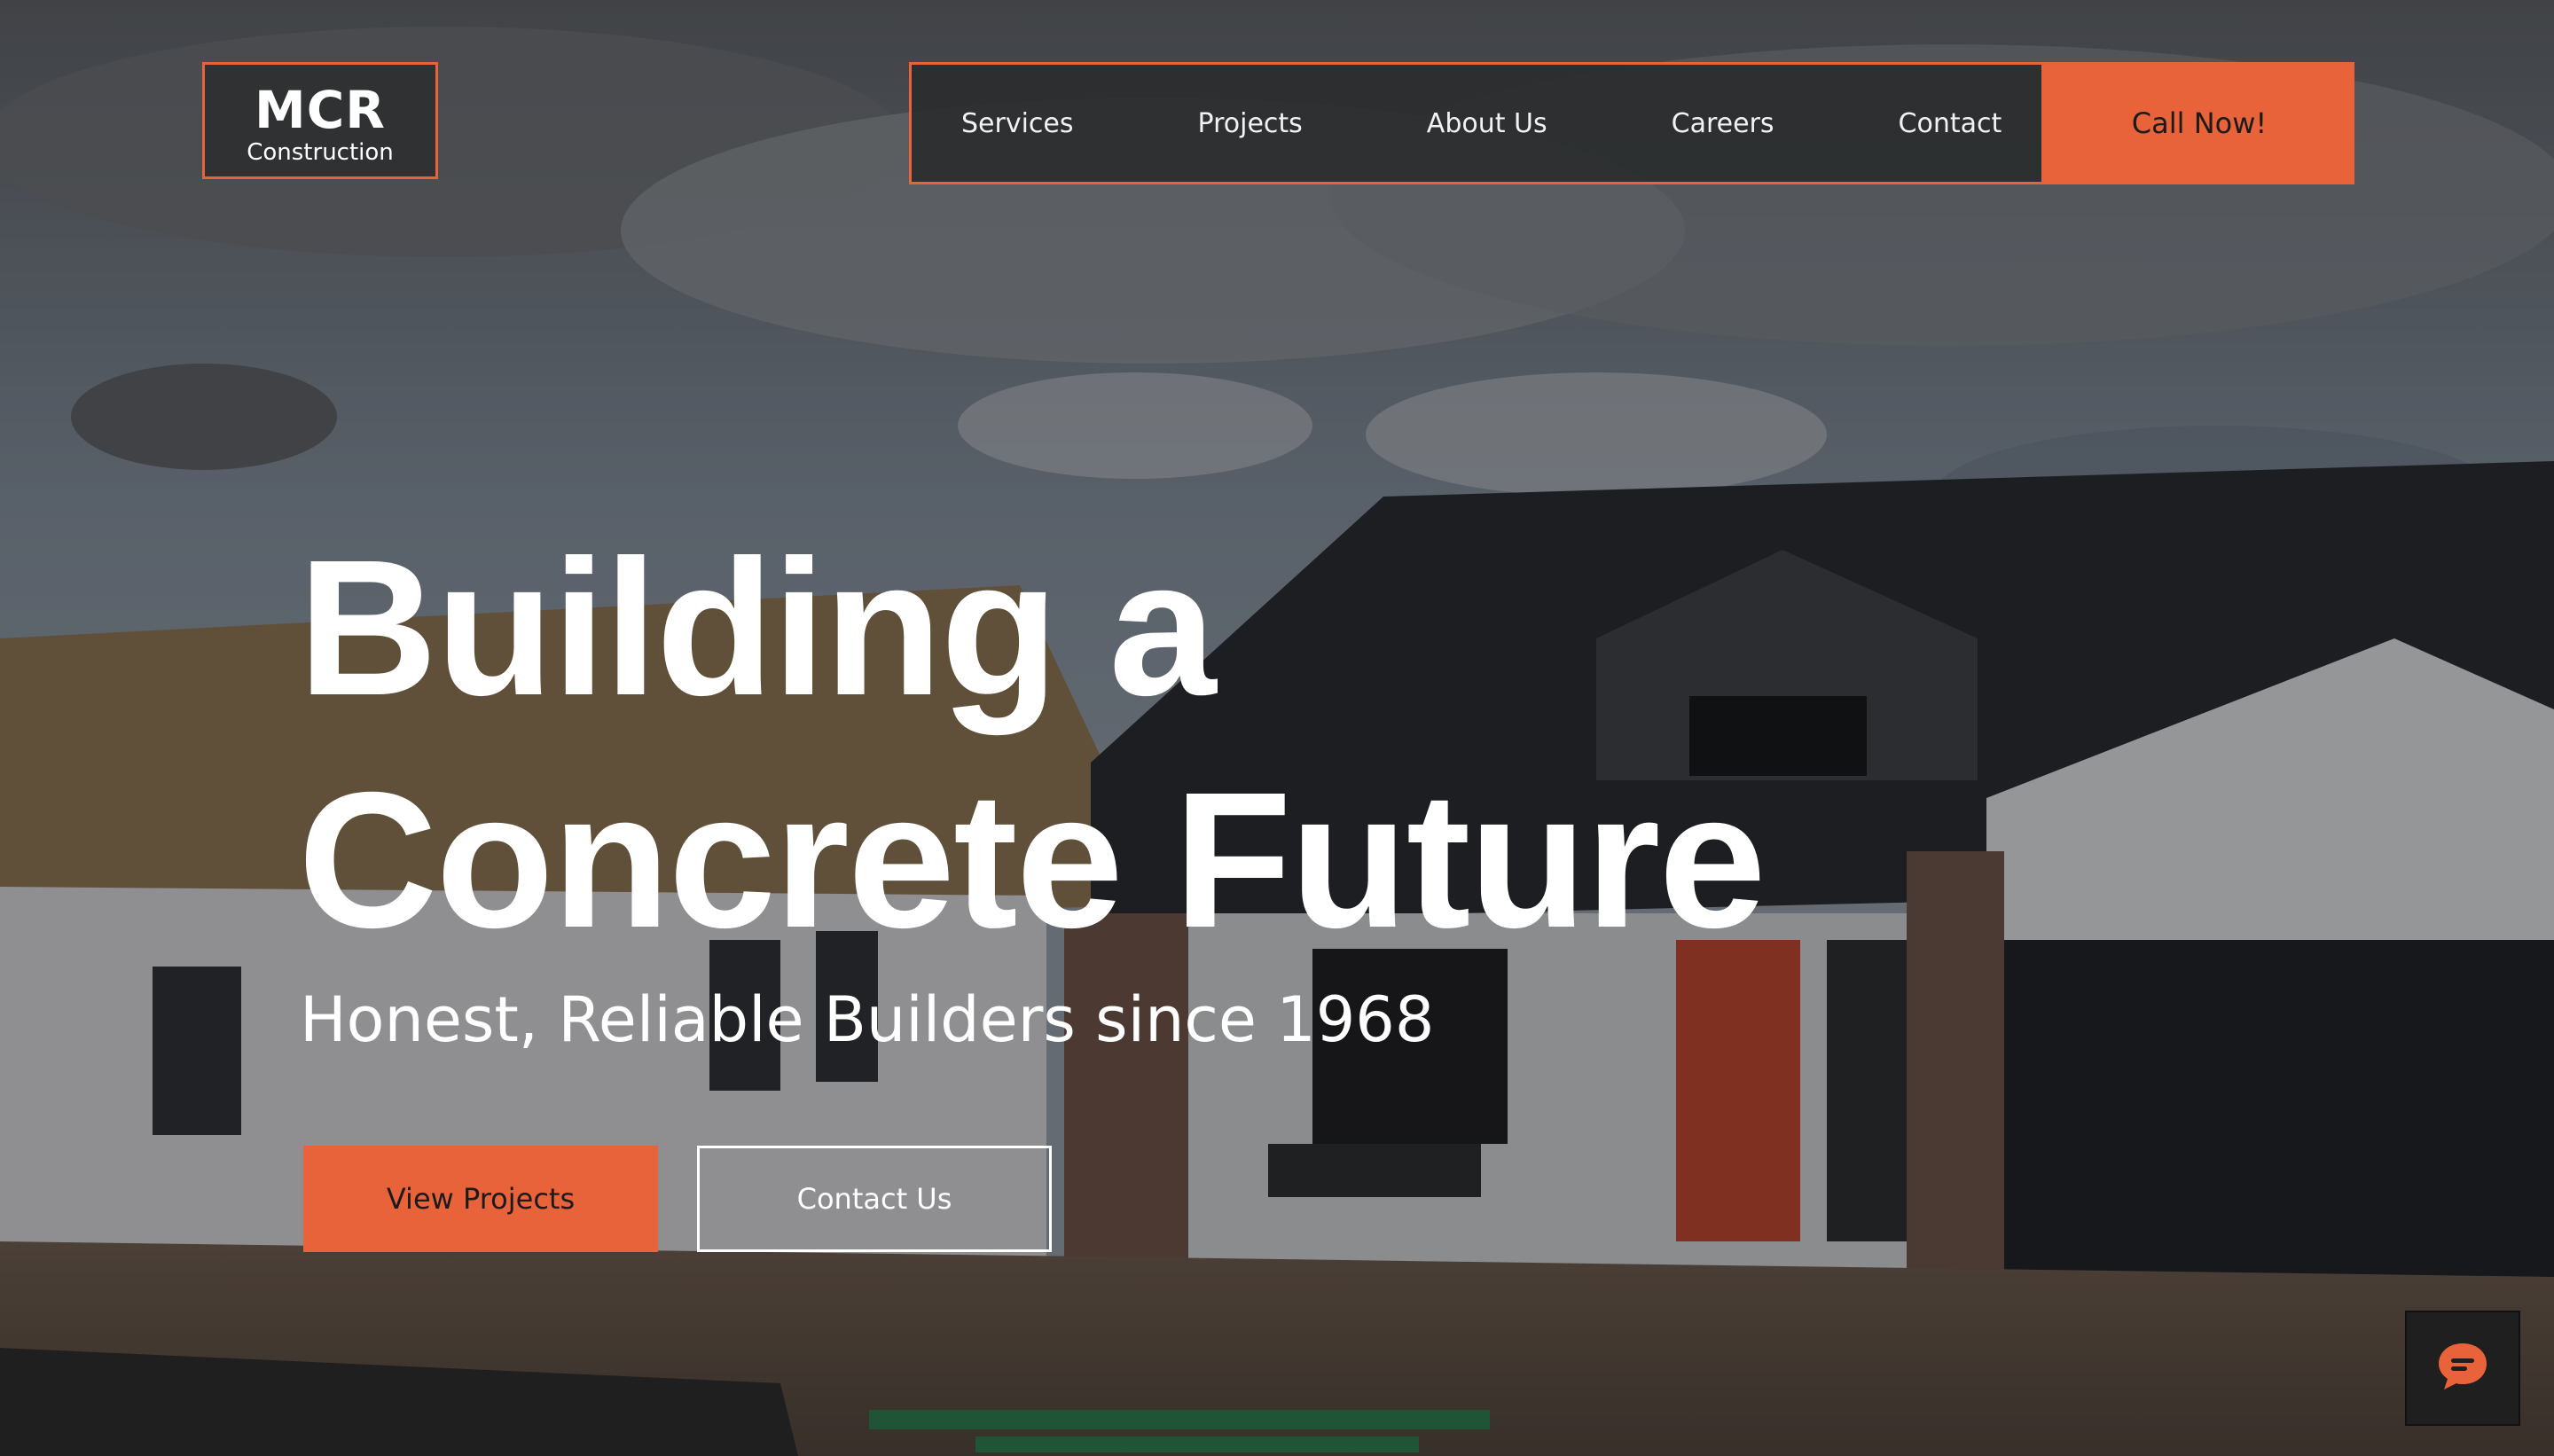 The height and width of the screenshot is (1456, 2554). I want to click on nav-item-contact: Contact, so click(1950, 123).